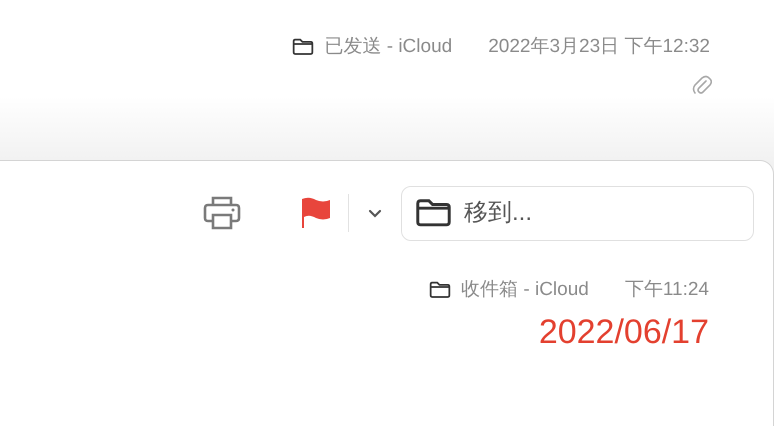  Describe the element at coordinates (666, 290) in the screenshot. I see `message-time: 下午11:24` at that location.